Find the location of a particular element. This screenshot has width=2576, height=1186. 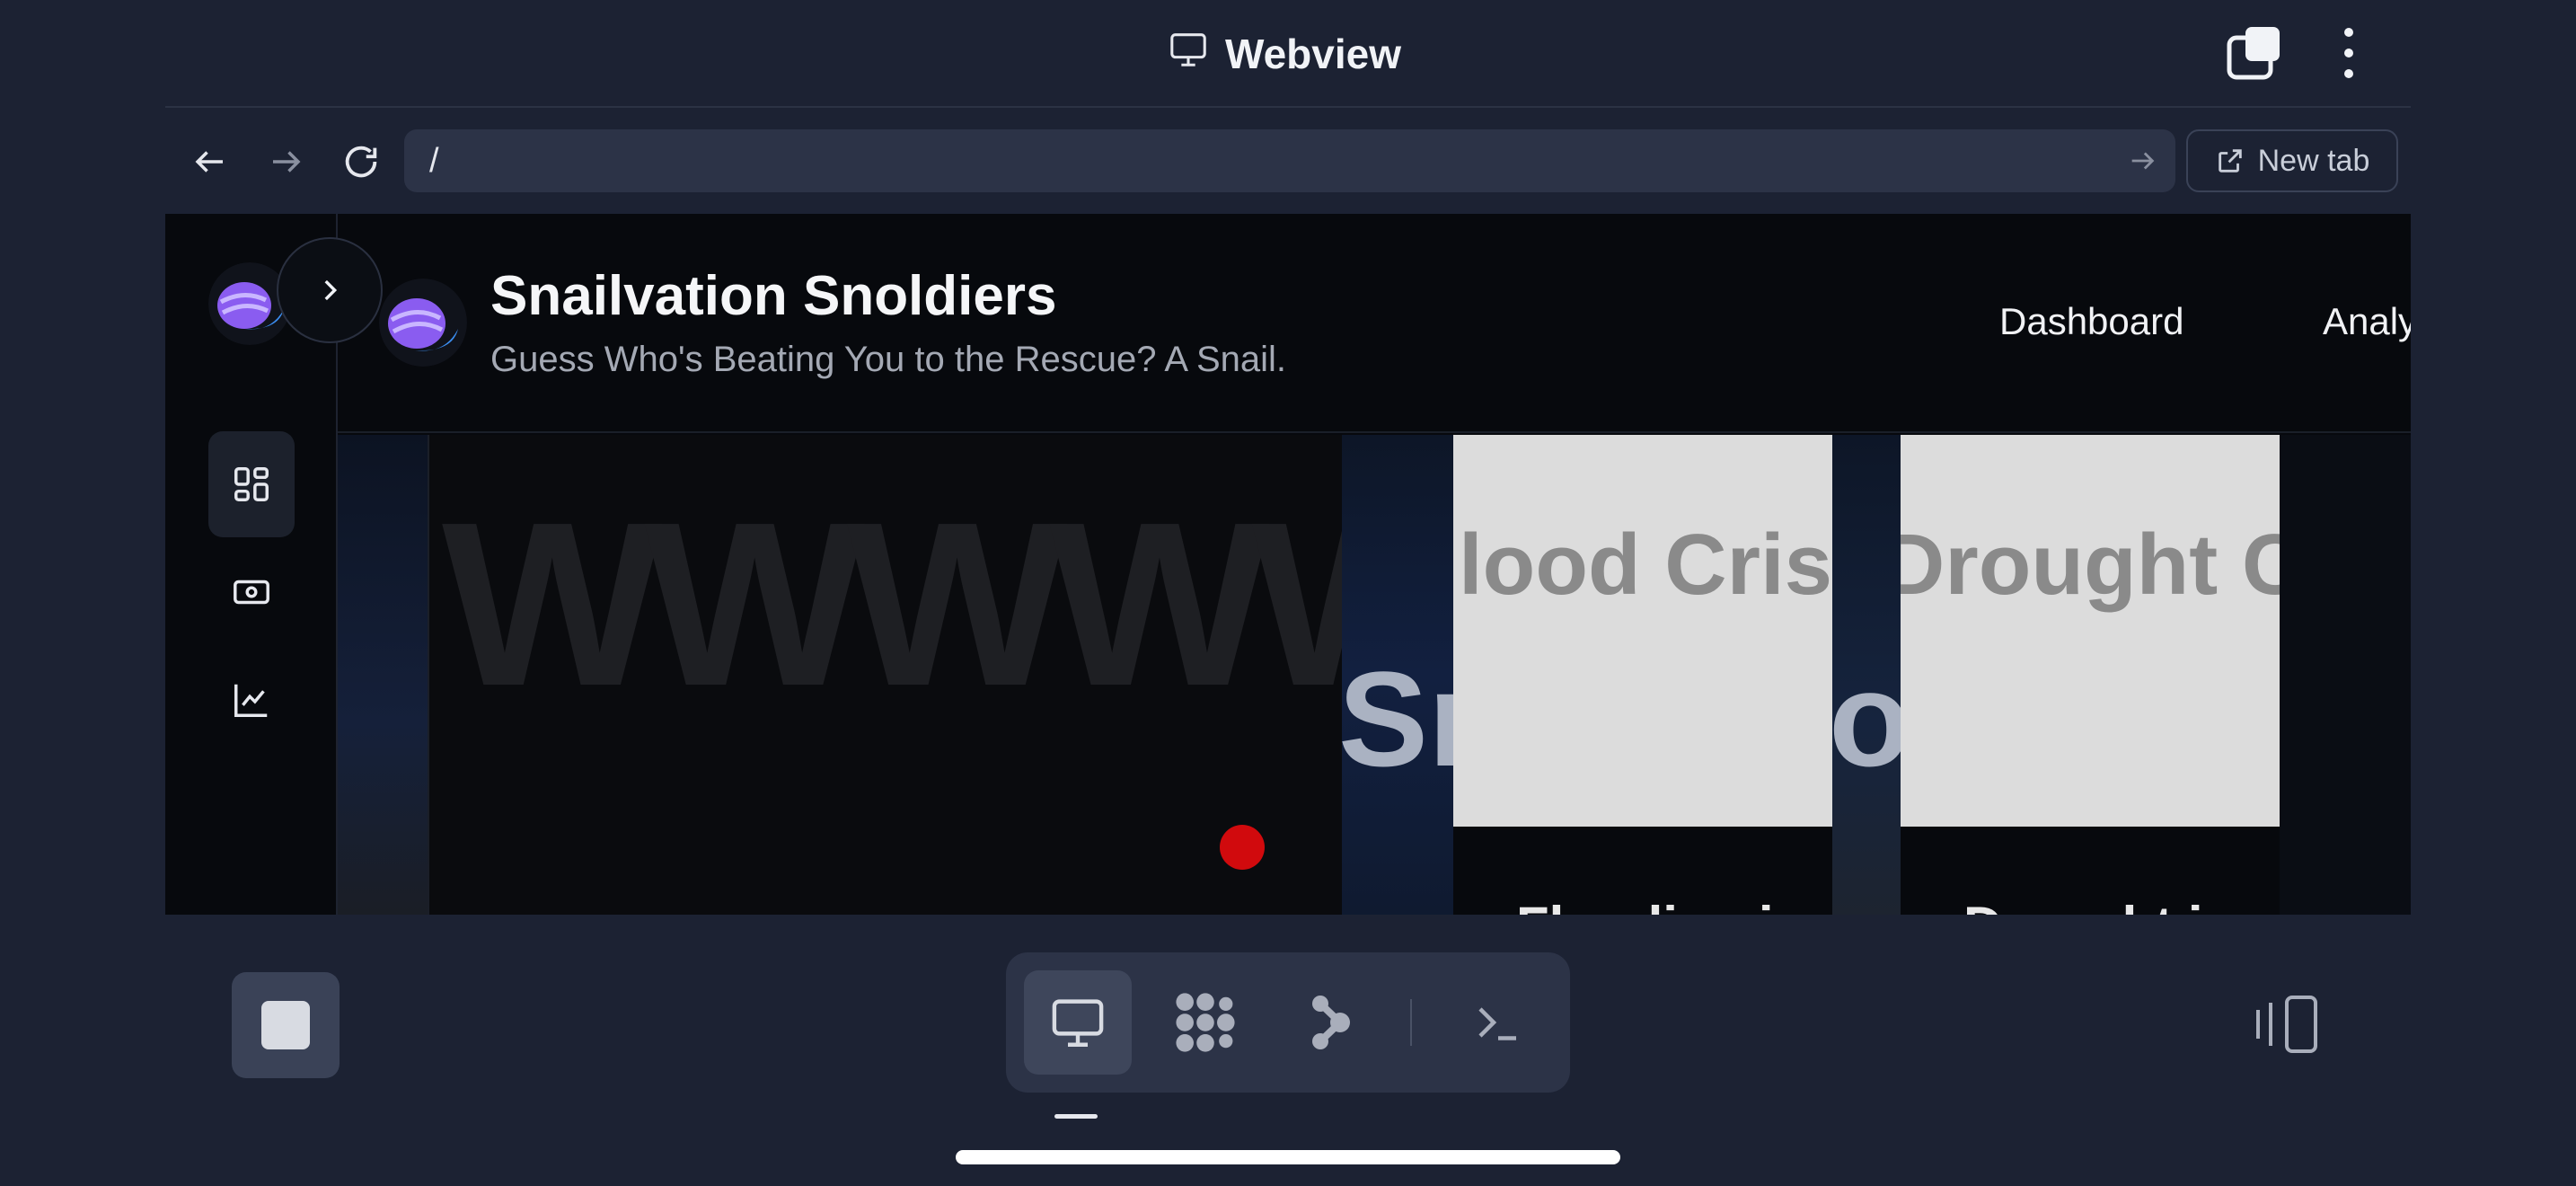

mode-terminal-button is located at coordinates (1498, 1022).